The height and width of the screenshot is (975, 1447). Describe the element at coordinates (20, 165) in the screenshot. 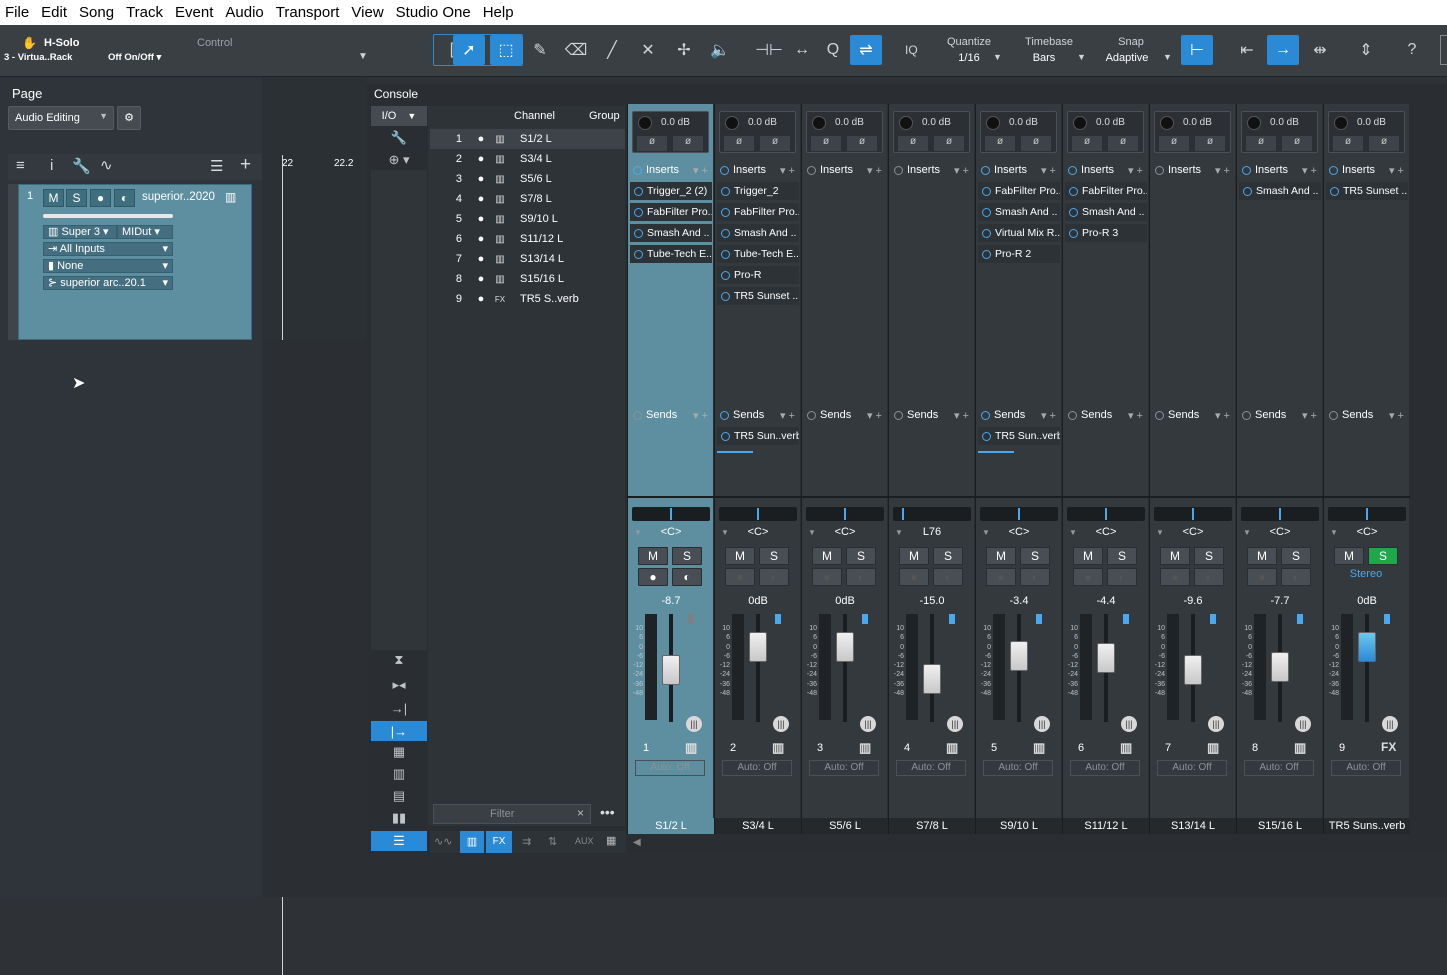

I see `list-icon: ≡` at that location.